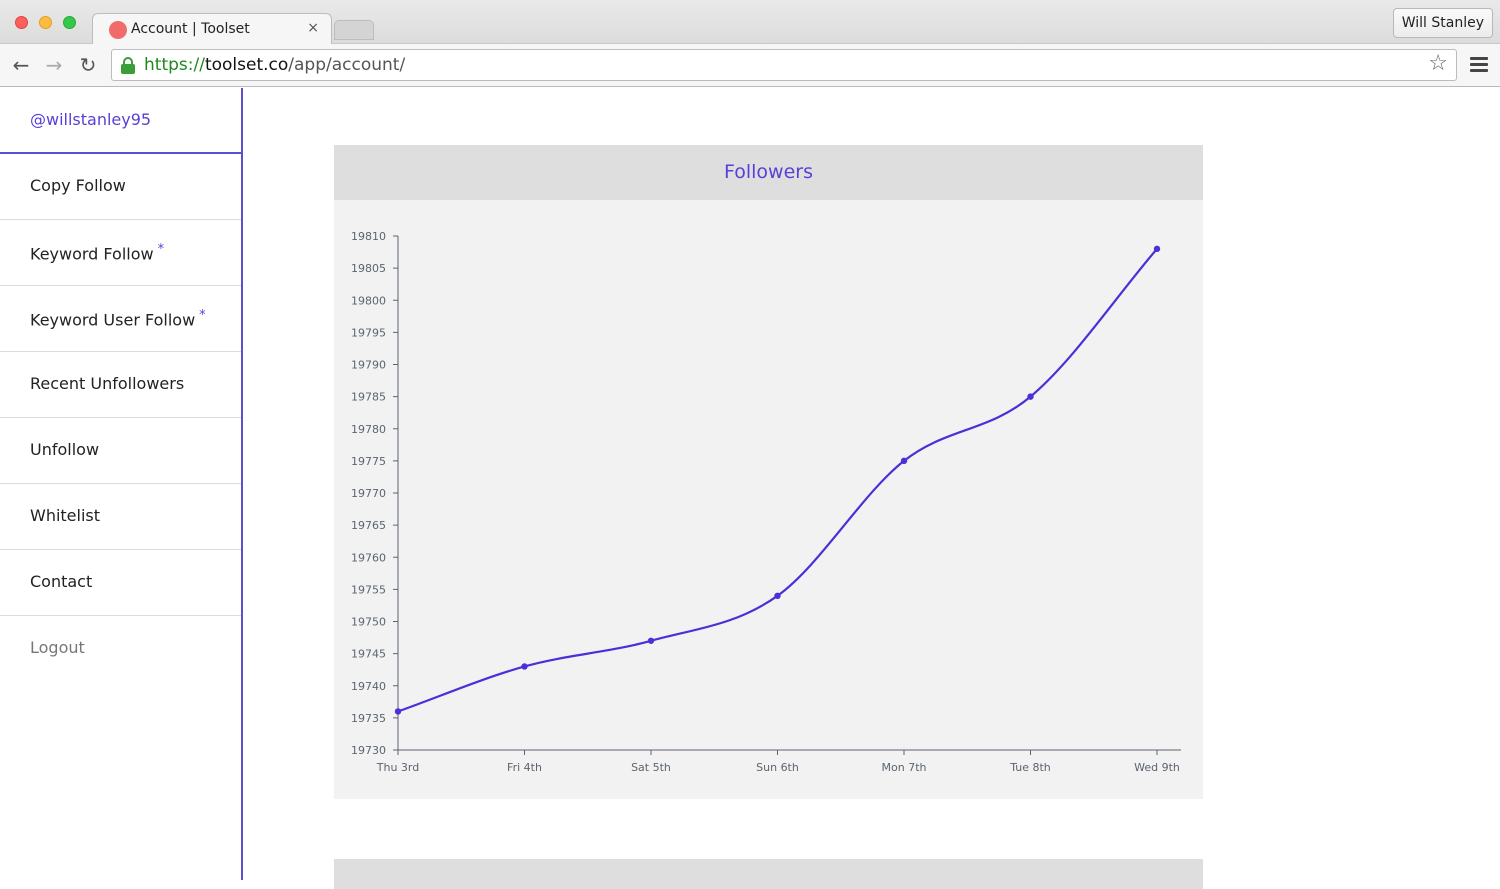 The image size is (1500, 889). I want to click on browser-titlebar: Account | Toolset × Will Stanley, so click(750, 22).